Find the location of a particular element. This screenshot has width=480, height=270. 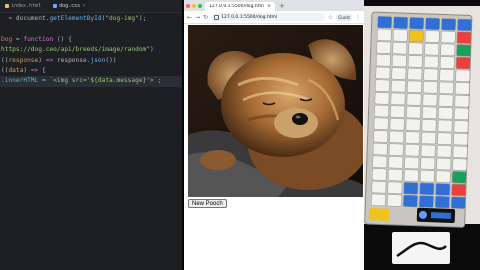

editor-tab-label: dog.css is located at coordinates (70, 6).